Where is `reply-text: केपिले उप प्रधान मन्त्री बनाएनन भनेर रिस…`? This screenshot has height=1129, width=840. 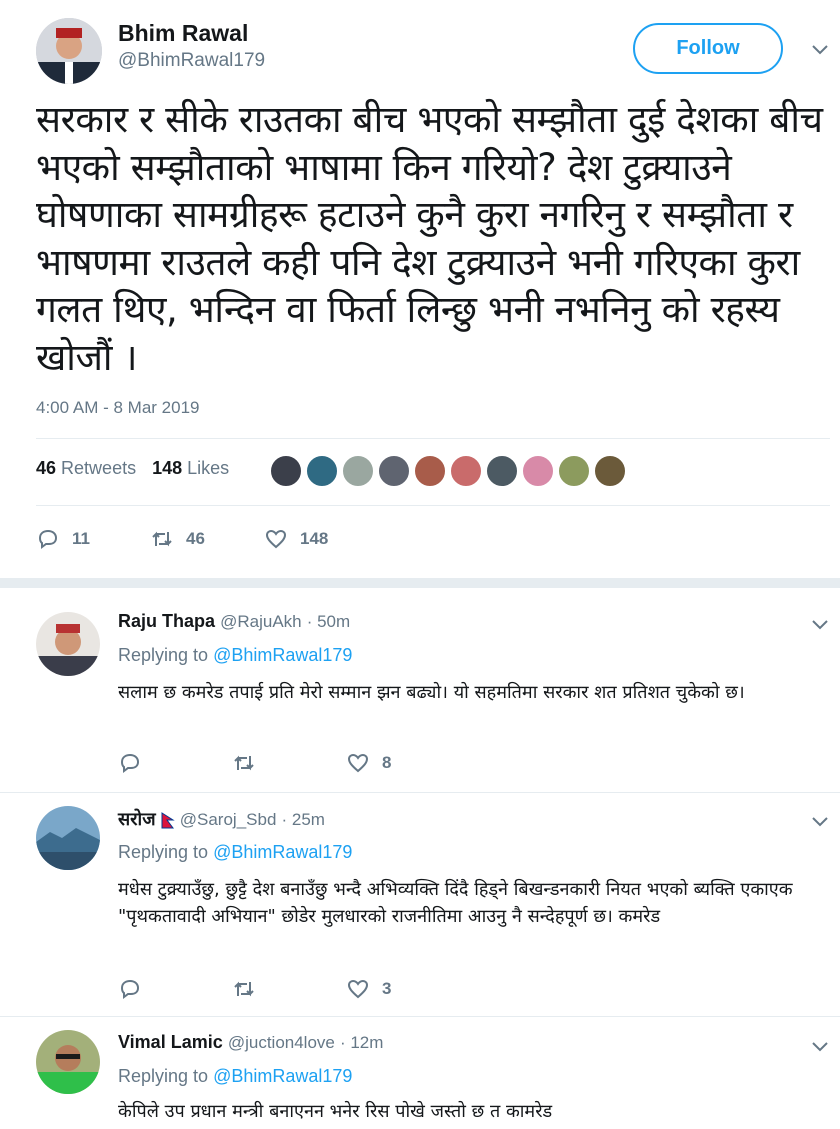 reply-text: केपिले उप प्रधान मन्त्री बनाएनन भनेर रिस… is located at coordinates (335, 1111).